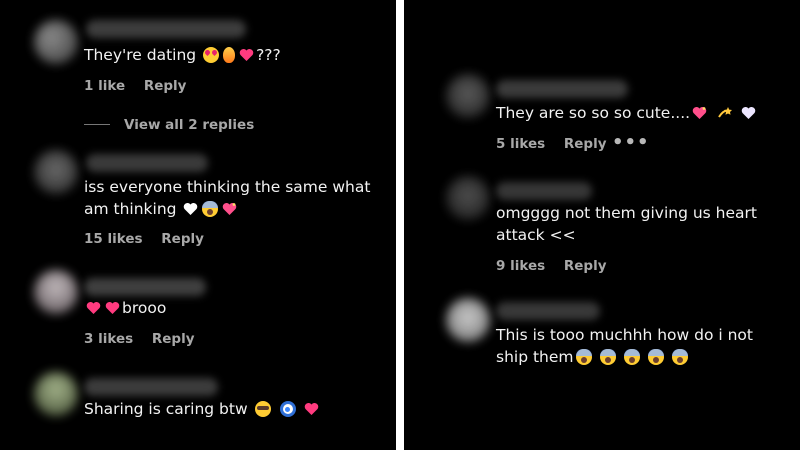 Image resolution: width=800 pixels, height=450 pixels. I want to click on comment-text: brooo, so click(125, 308).